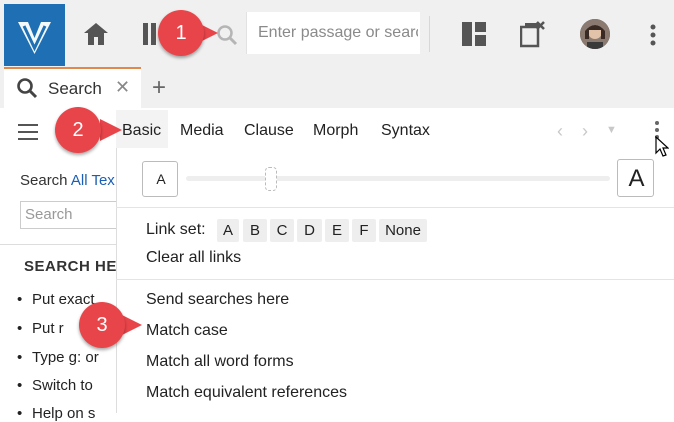 The image size is (674, 422). What do you see at coordinates (187, 331) in the screenshot?
I see `match-case-item: Match case` at bounding box center [187, 331].